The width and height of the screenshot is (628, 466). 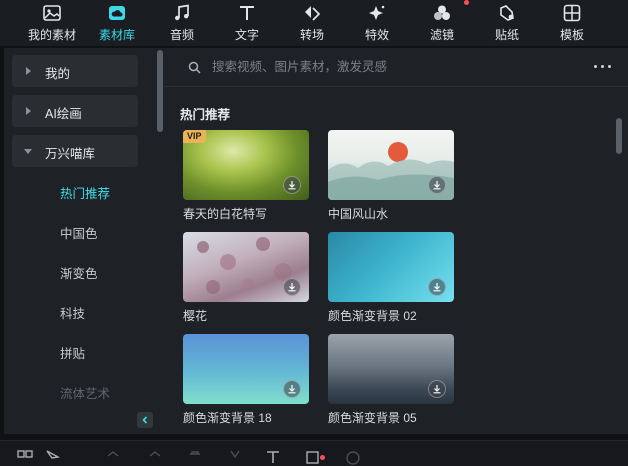 I want to click on cloud-folder-icon, so click(x=117, y=13).